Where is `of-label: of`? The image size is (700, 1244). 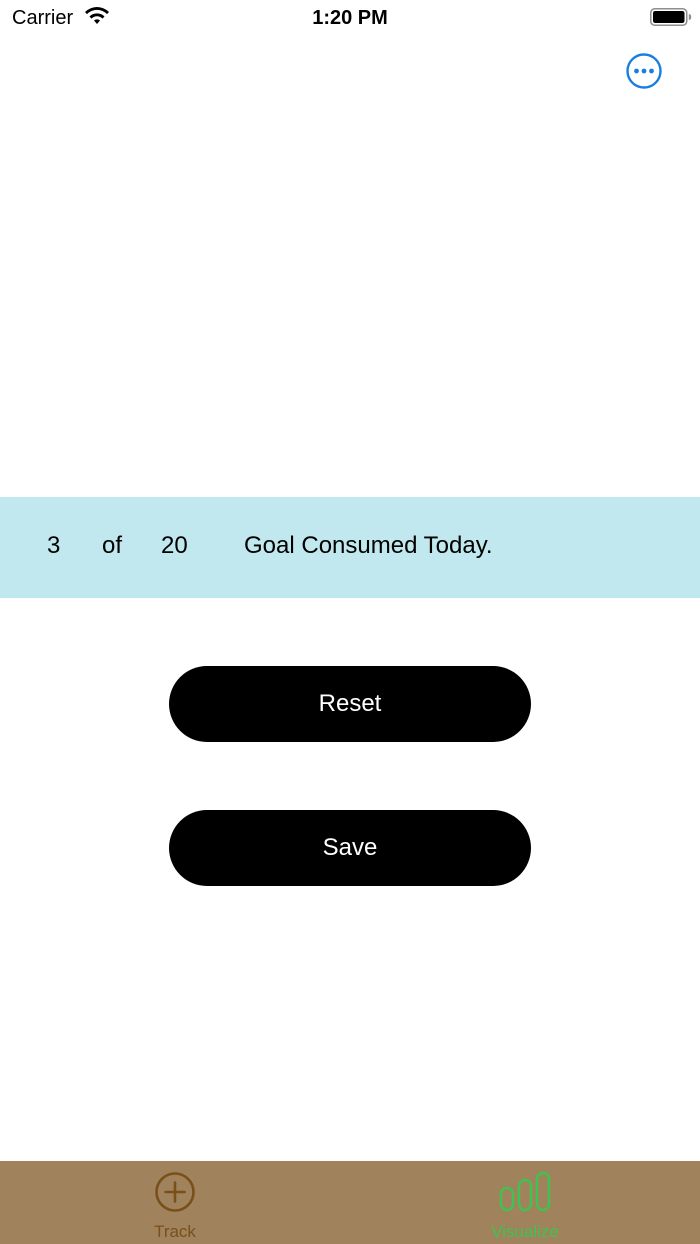
of-label: of is located at coordinates (112, 545).